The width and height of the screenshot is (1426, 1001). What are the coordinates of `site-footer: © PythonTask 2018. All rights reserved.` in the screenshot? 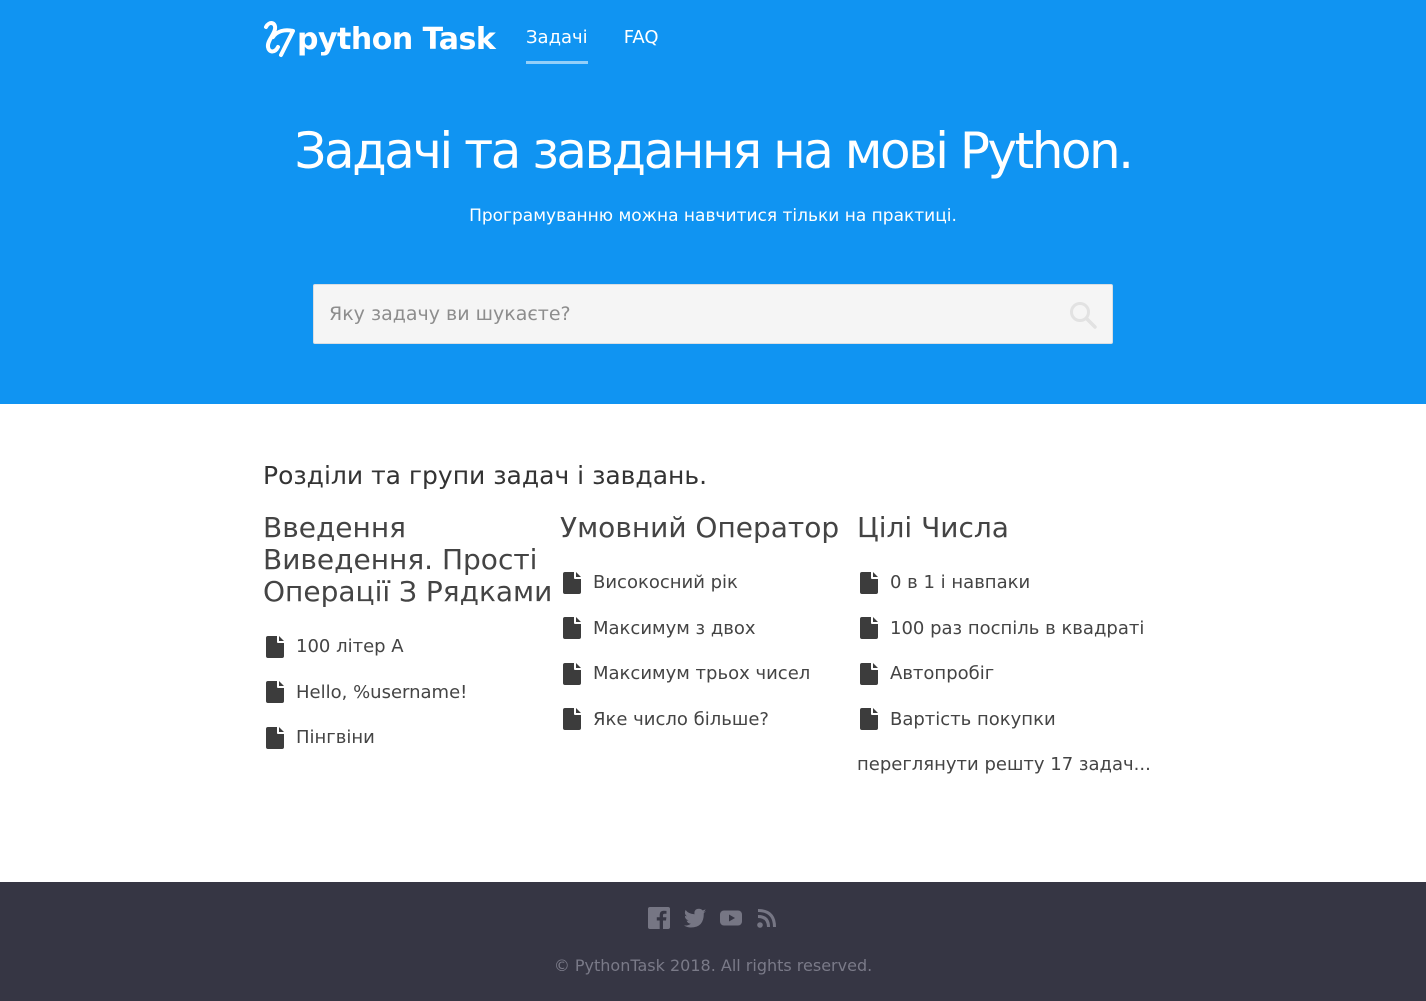 It's located at (713, 941).